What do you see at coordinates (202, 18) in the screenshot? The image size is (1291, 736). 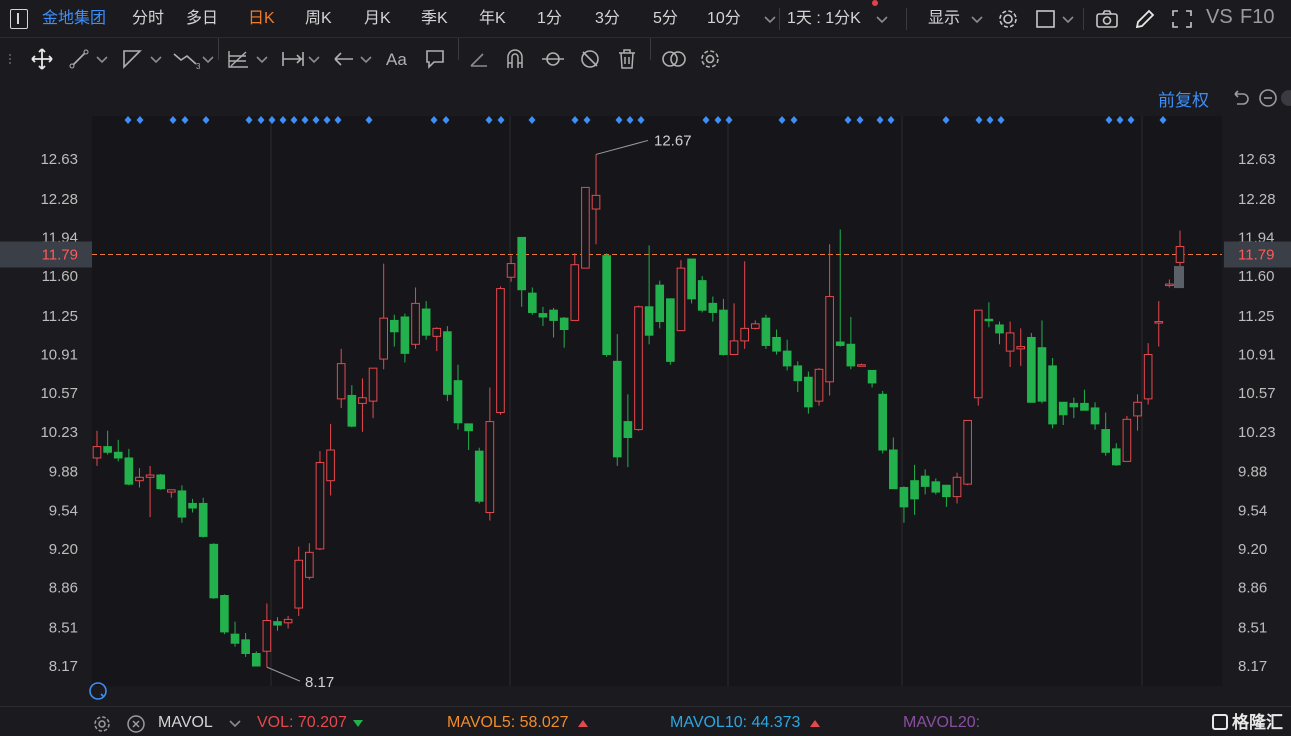 I see `period-tab-multi-day: 多日` at bounding box center [202, 18].